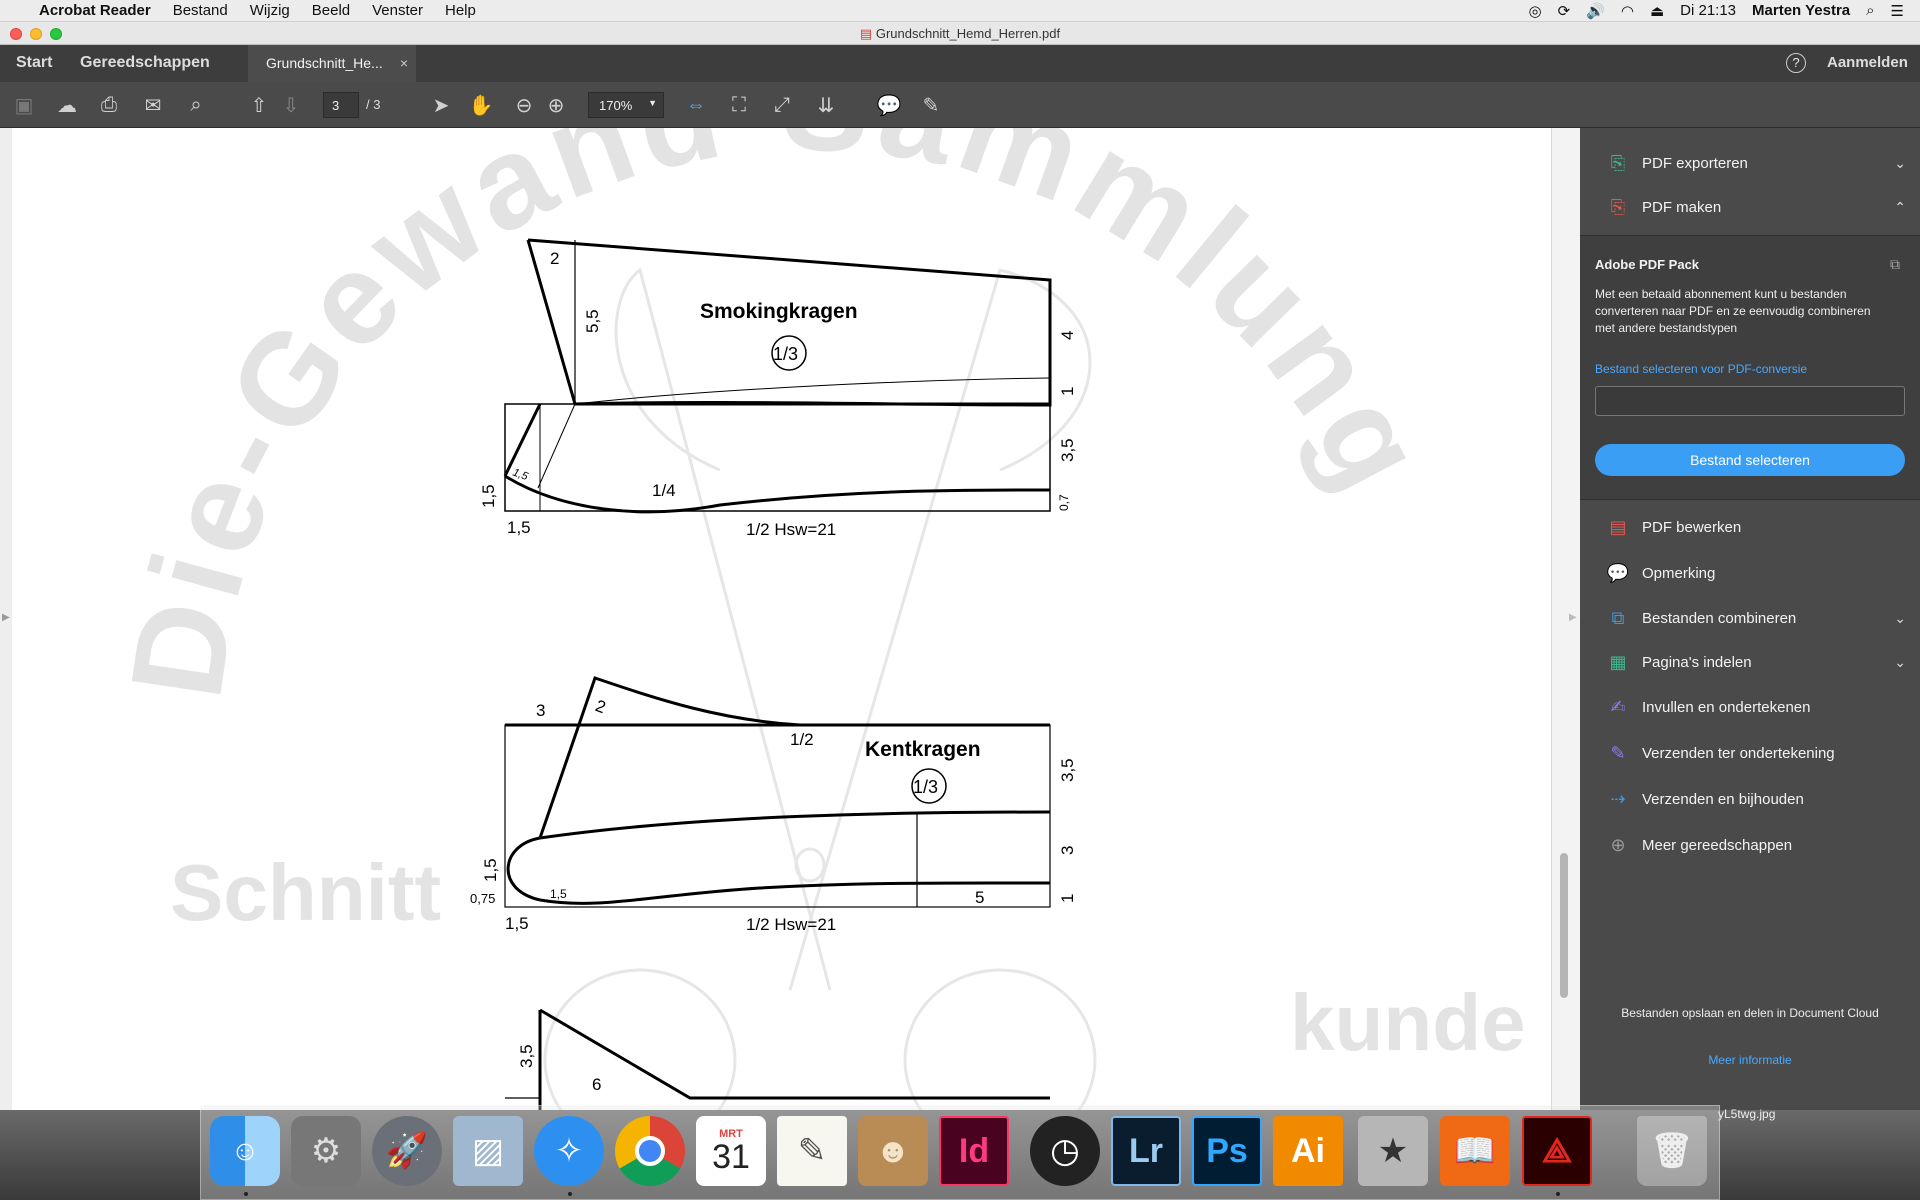 Image resolution: width=1920 pixels, height=1200 pixels. I want to click on creative-cloud-icon: ◎, so click(1535, 11).